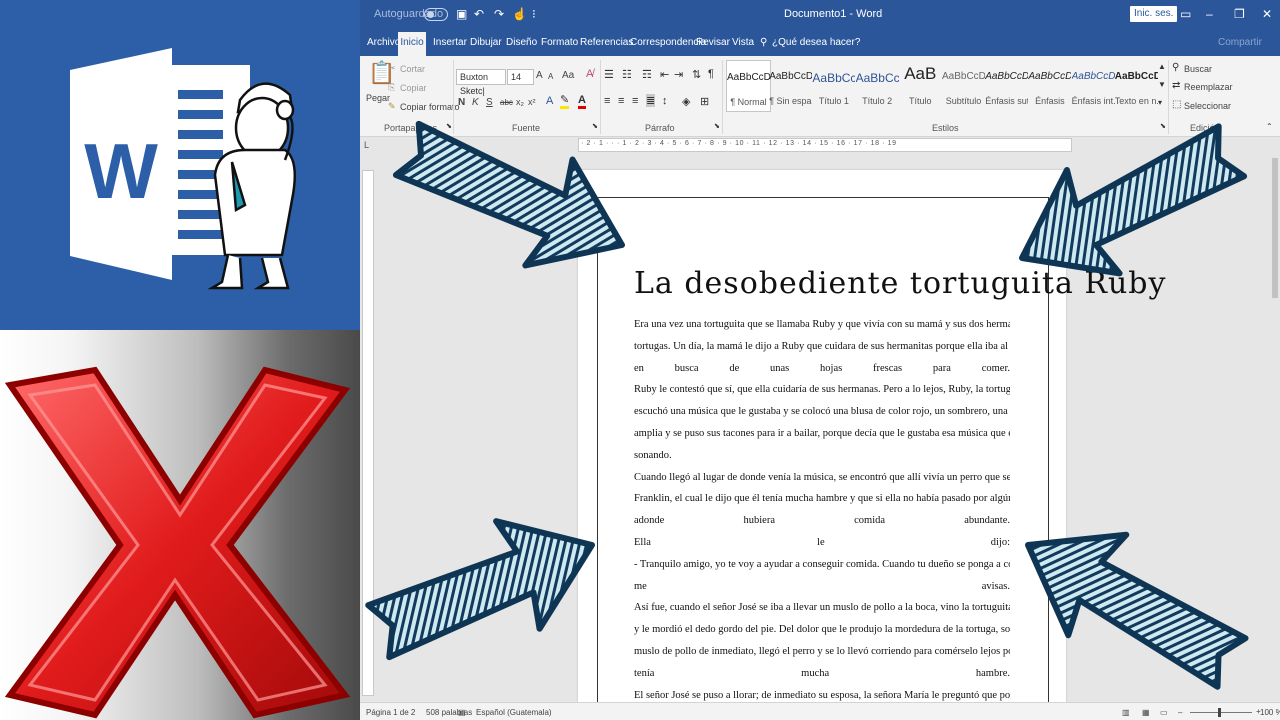 Image resolution: width=1280 pixels, height=720 pixels. What do you see at coordinates (920, 85) in the screenshot?
I see `style-4: AaB Título` at bounding box center [920, 85].